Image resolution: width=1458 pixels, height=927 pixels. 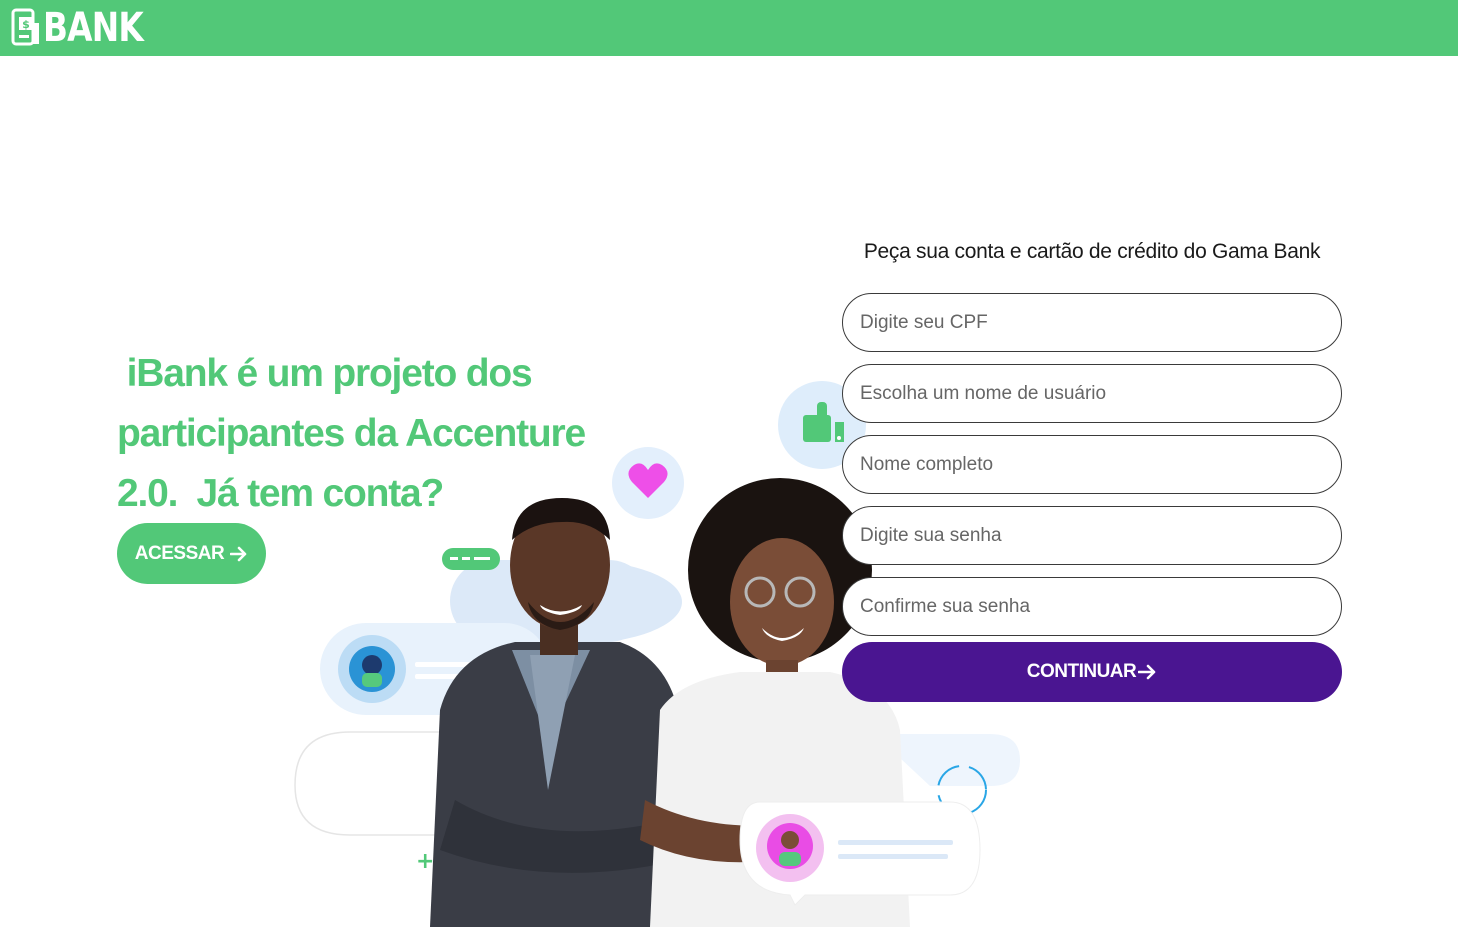 I want to click on hero-line-3: 2.0. Já tem conta?, so click(x=280, y=493).